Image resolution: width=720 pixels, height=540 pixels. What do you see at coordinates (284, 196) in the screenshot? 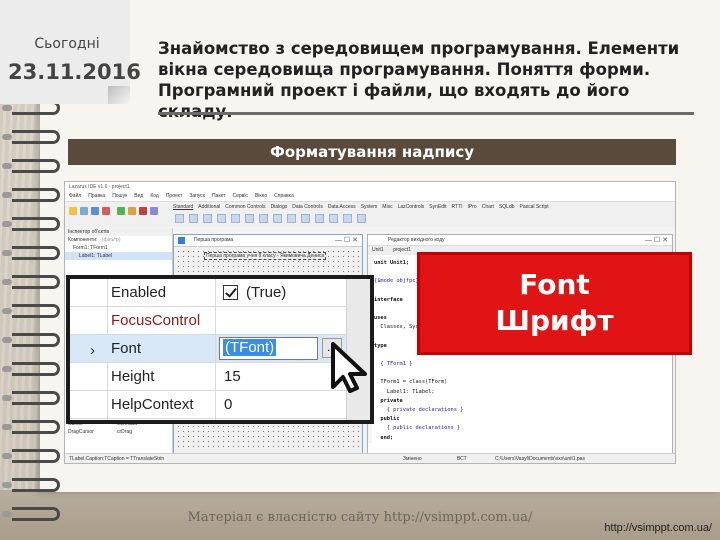
I see `menu-item: Справка` at bounding box center [284, 196].